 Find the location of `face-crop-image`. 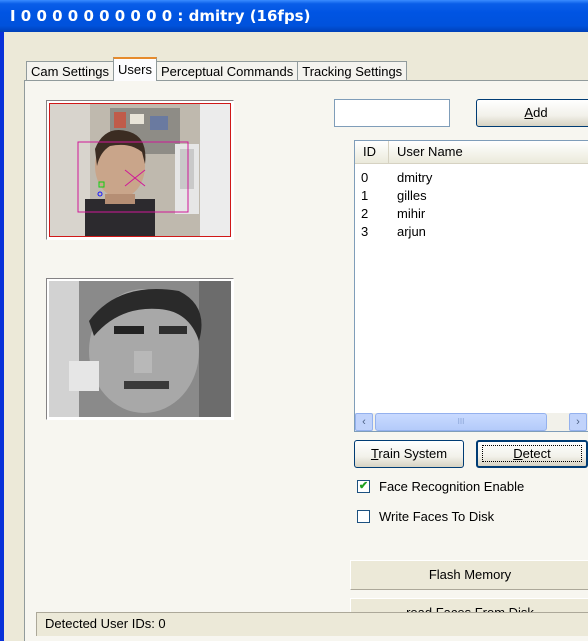

face-crop-image is located at coordinates (140, 349).